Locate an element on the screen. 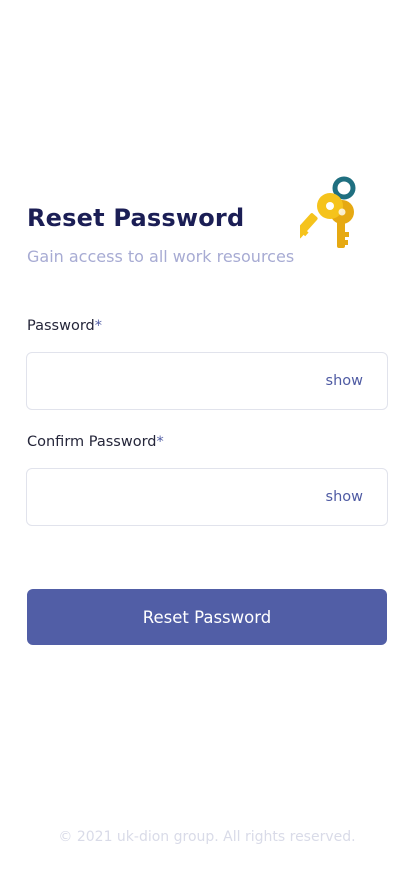 The height and width of the screenshot is (896, 414). confirm-password-input is located at coordinates (176, 497).